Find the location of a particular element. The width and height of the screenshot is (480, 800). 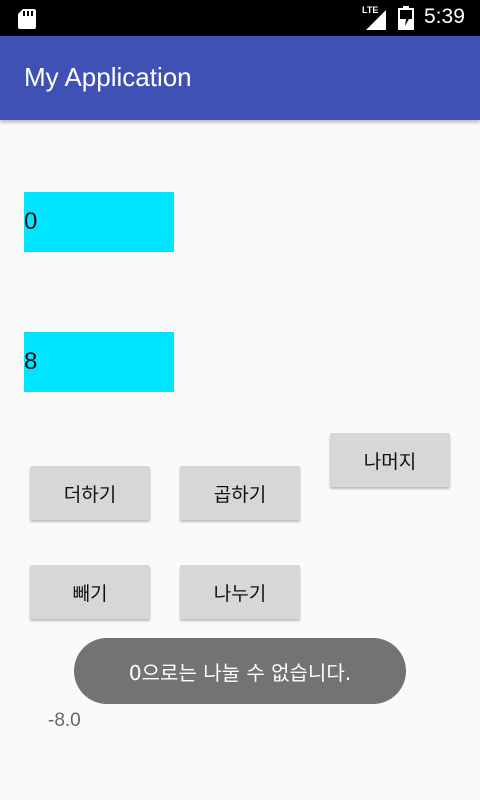

multiply-button: 곱하기 is located at coordinates (240, 493).